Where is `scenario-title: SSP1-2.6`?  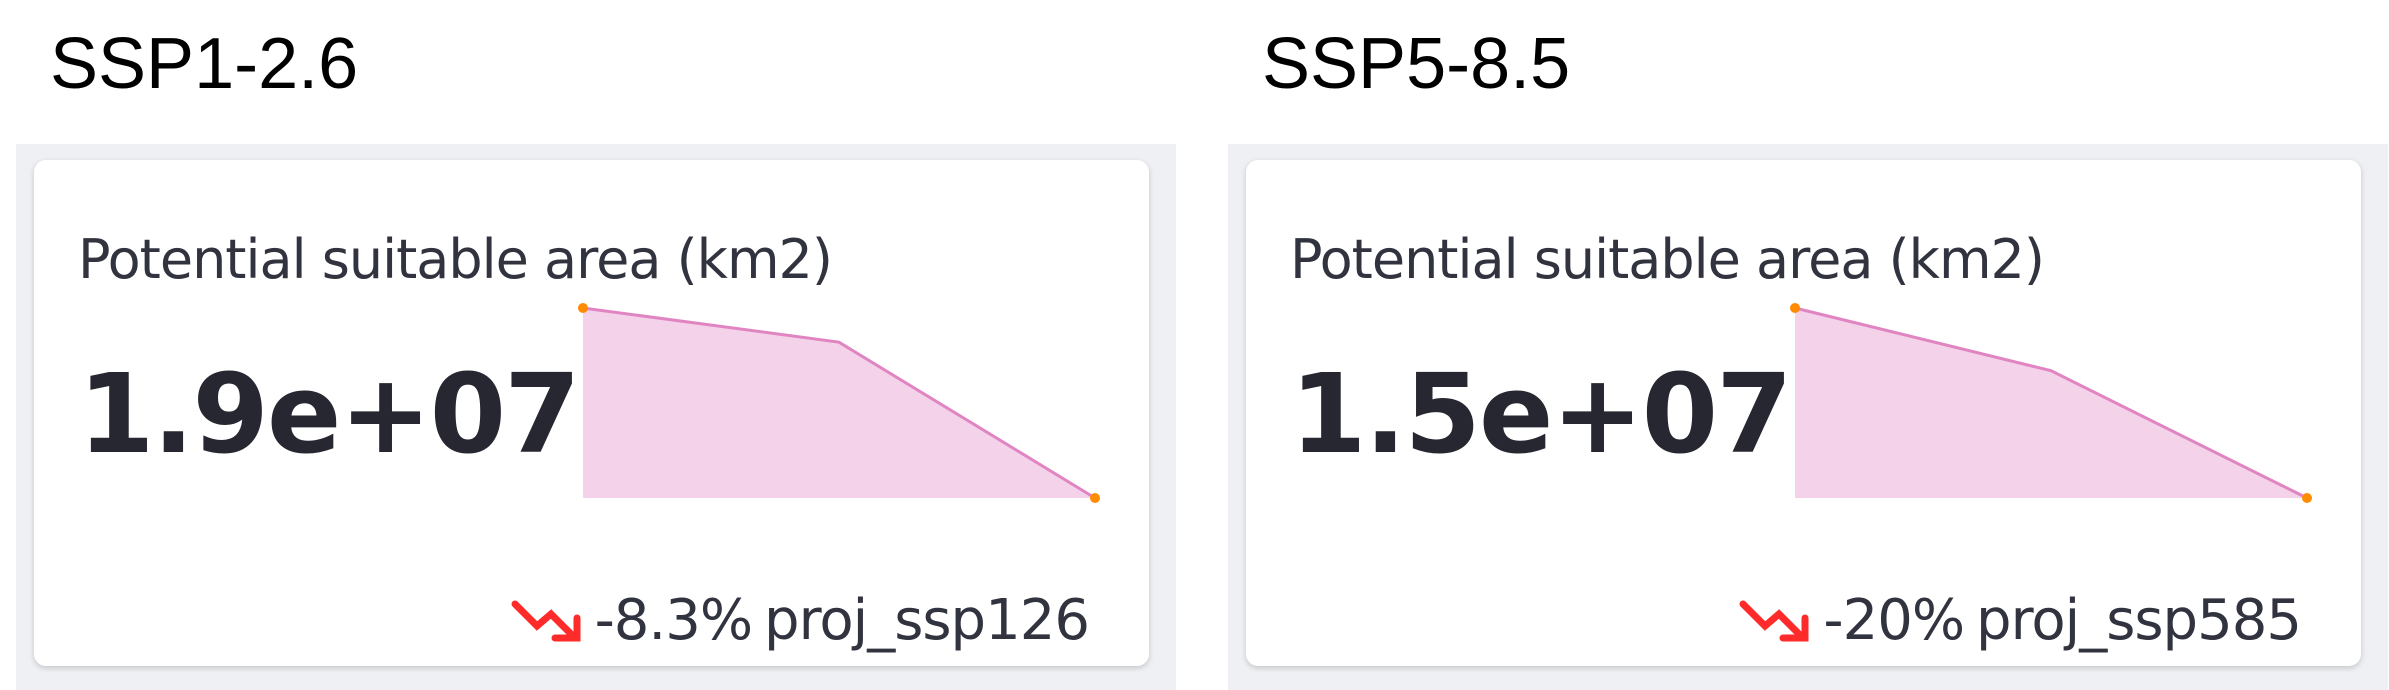 scenario-title: SSP1-2.6 is located at coordinates (204, 64).